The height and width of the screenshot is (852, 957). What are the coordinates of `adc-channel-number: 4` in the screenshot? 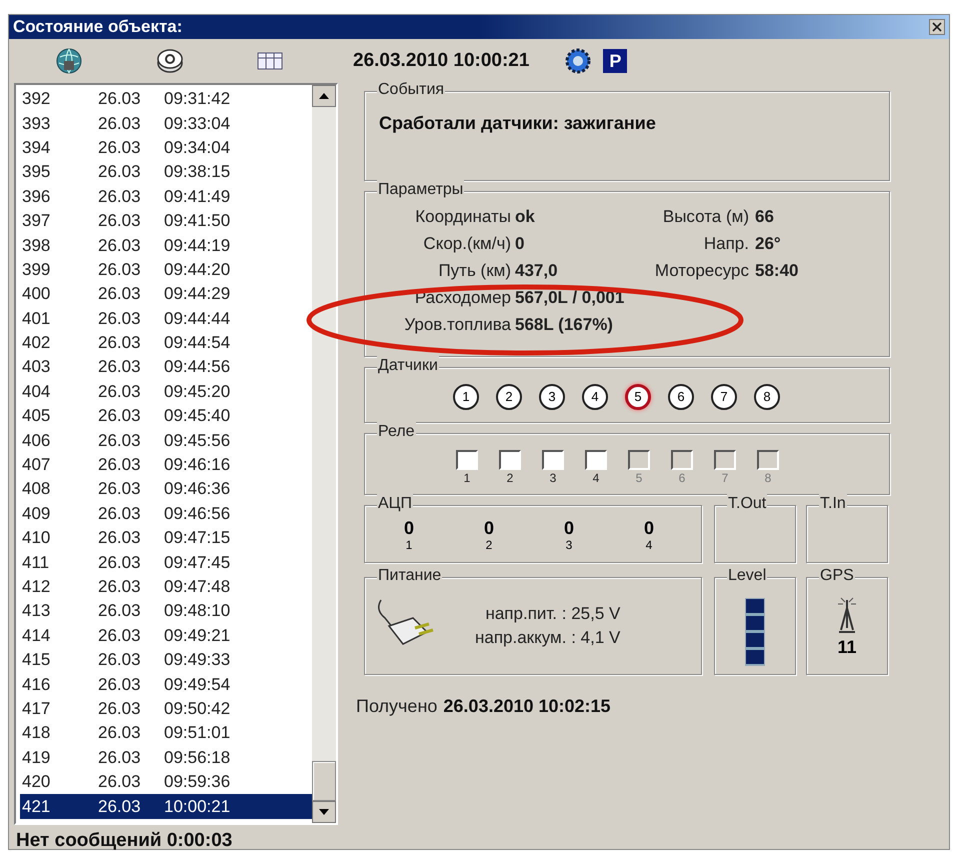 It's located at (649, 545).